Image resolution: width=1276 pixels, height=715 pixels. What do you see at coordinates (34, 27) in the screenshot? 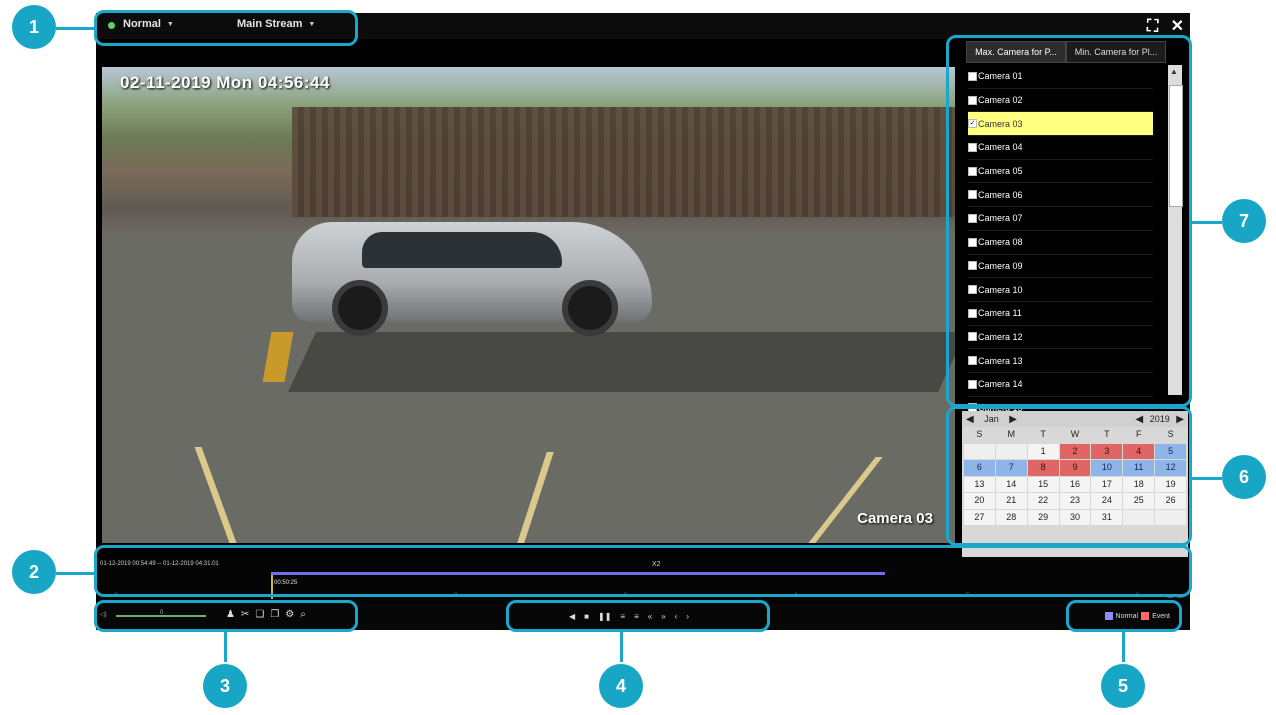
I see `callout-badge-1: 1` at bounding box center [34, 27].